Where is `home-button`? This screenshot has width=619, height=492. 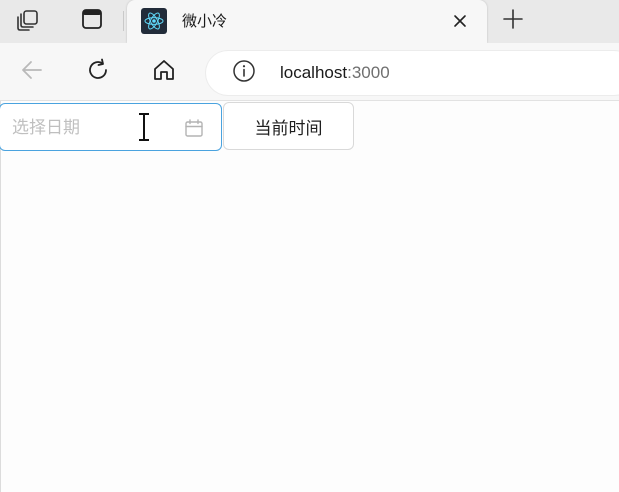 home-button is located at coordinates (164, 72).